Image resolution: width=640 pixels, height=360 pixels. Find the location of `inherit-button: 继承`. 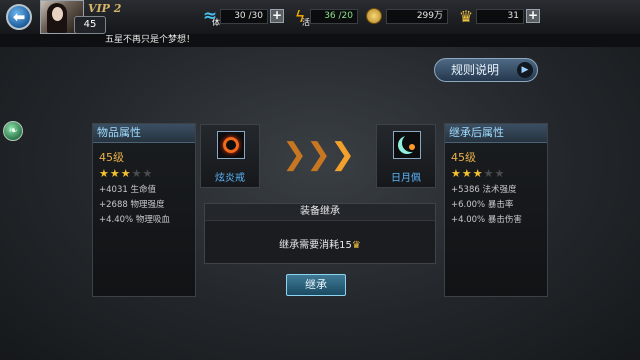

inherit-button: 继承 is located at coordinates (316, 285).